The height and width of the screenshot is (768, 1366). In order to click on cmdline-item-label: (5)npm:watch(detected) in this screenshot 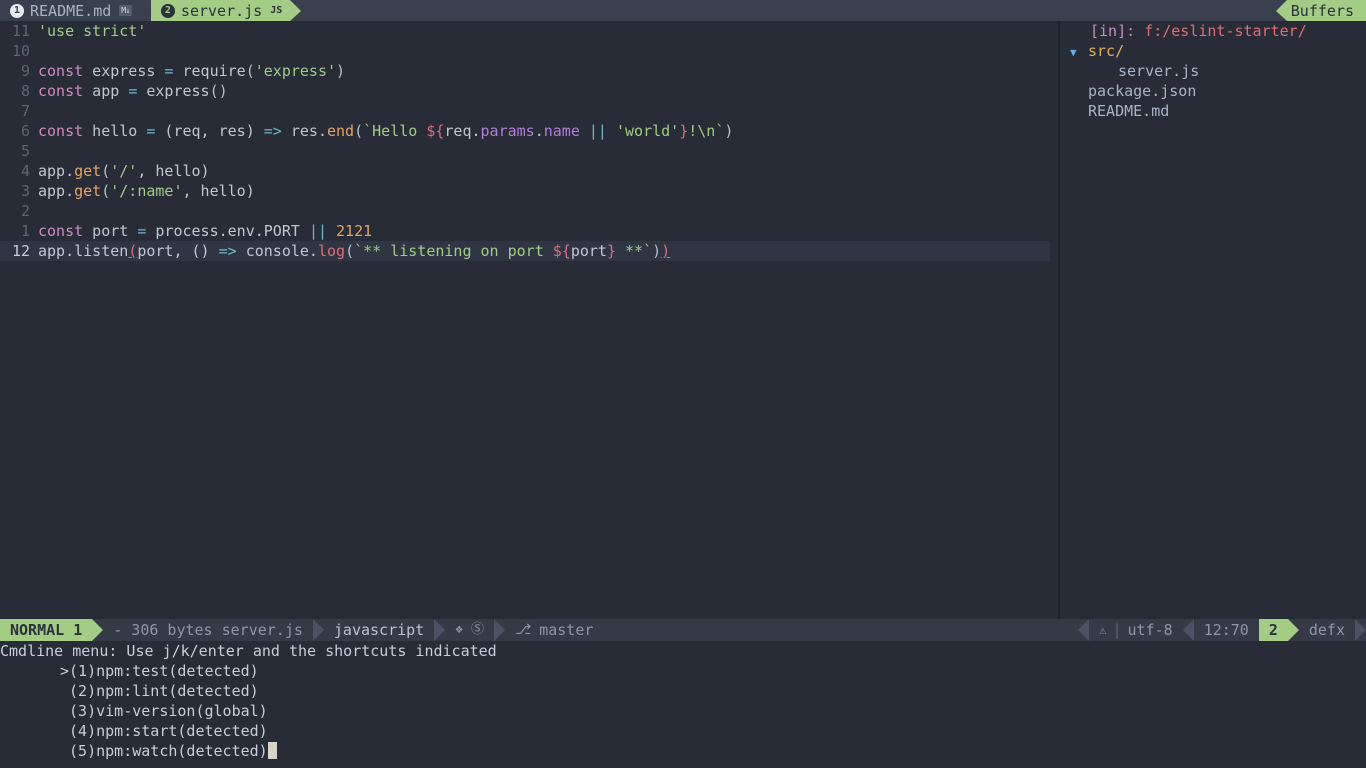, I will do `click(168, 751)`.